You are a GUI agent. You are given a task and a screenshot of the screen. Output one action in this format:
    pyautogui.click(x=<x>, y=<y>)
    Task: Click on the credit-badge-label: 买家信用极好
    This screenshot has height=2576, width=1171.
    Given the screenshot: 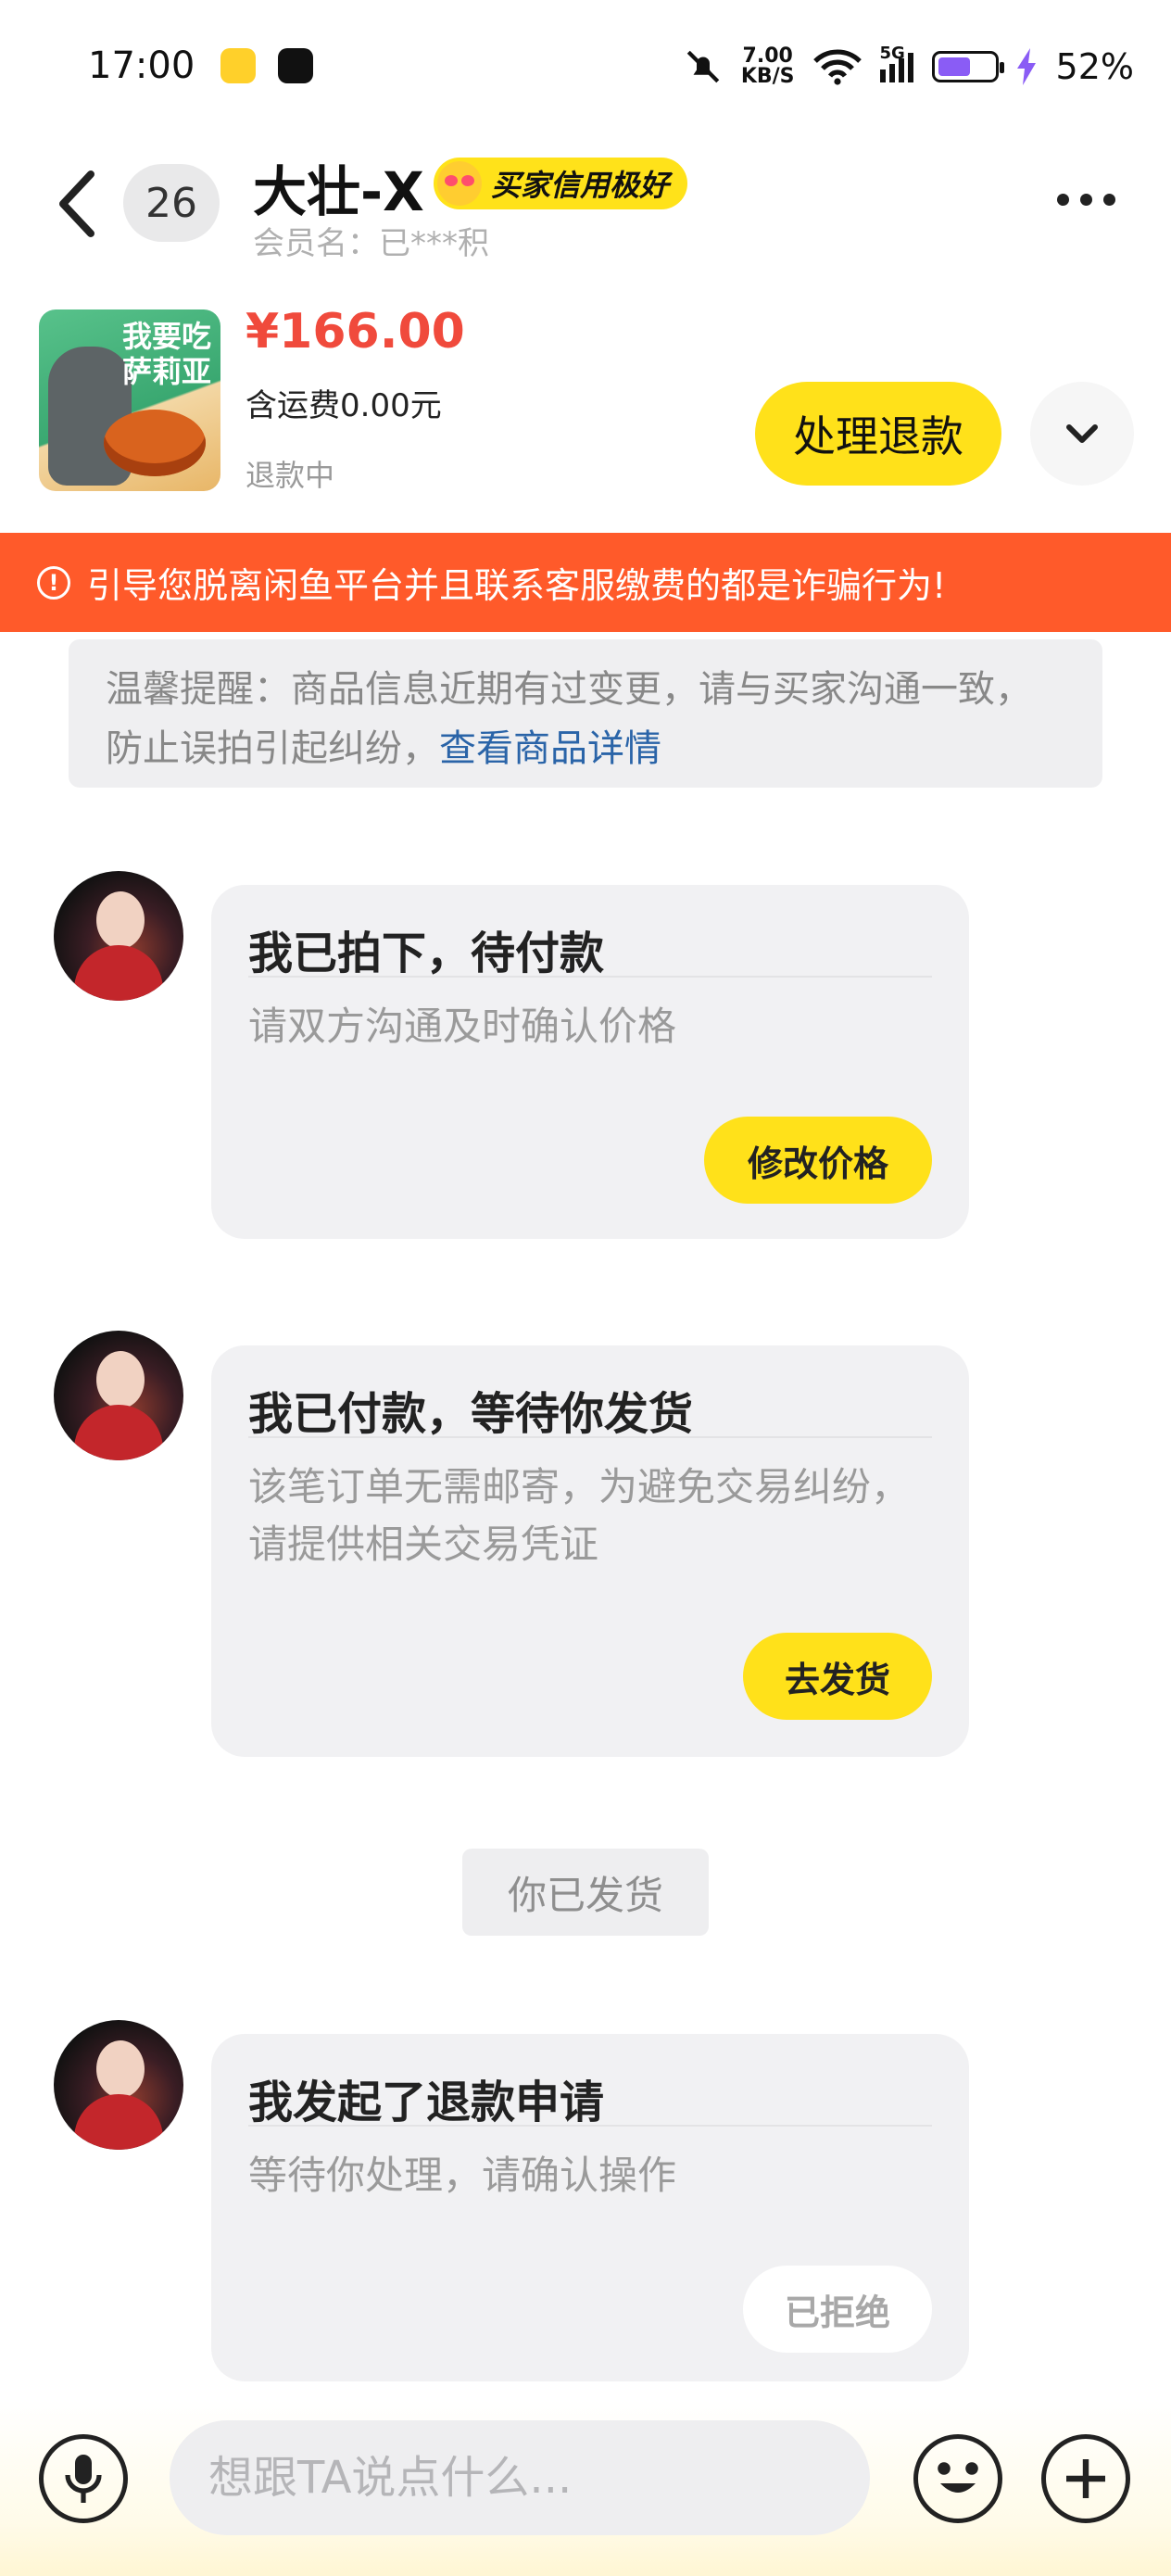 What is the action you would take?
    pyautogui.click(x=581, y=186)
    